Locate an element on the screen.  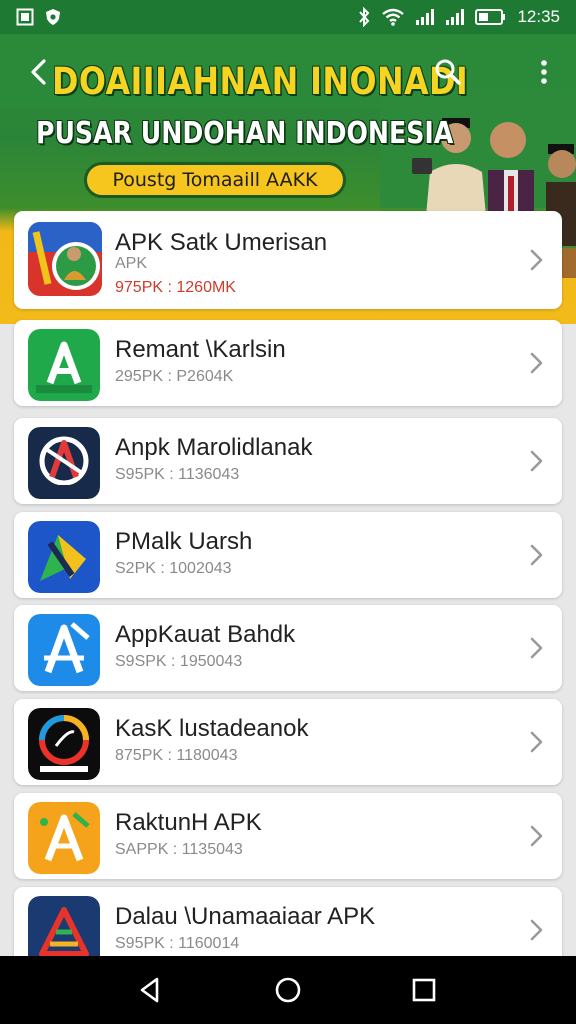
battery-icon is located at coordinates (491, 17).